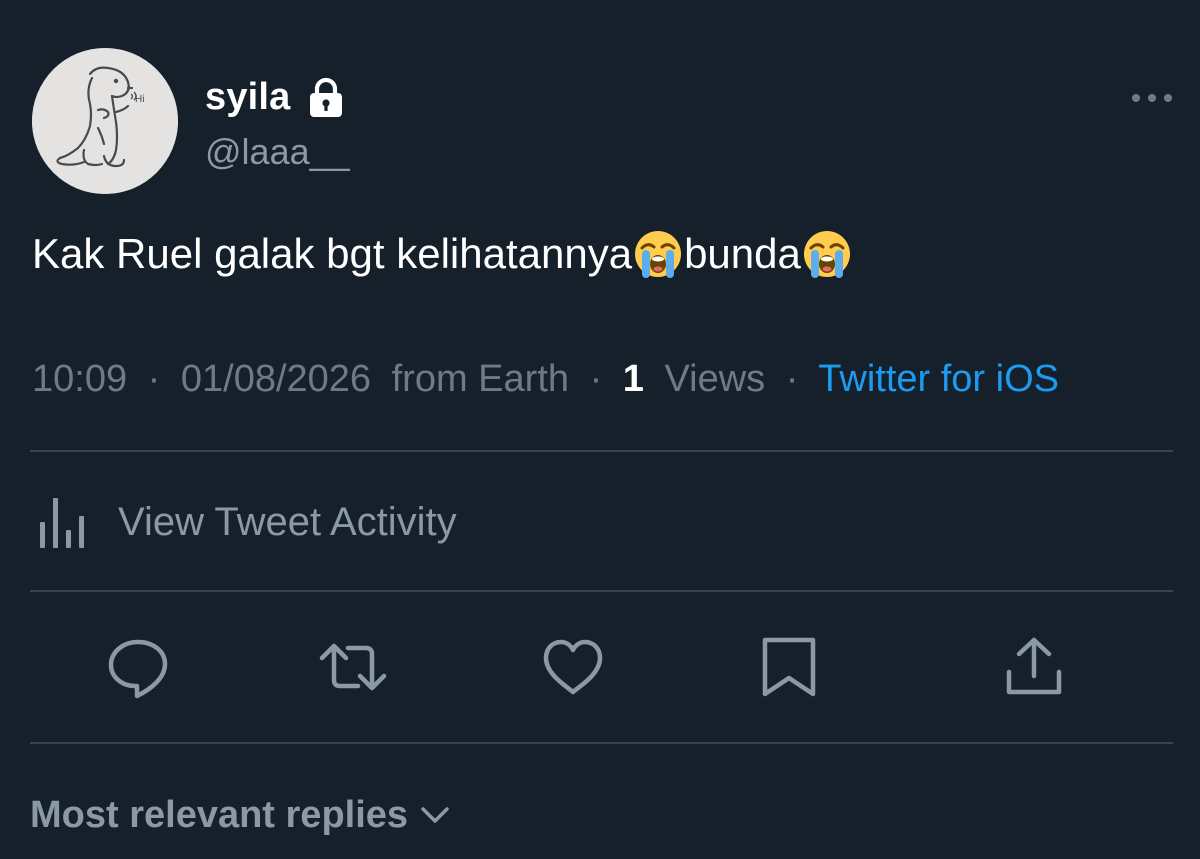  Describe the element at coordinates (1152, 98) in the screenshot. I see `more-options-icon` at that location.